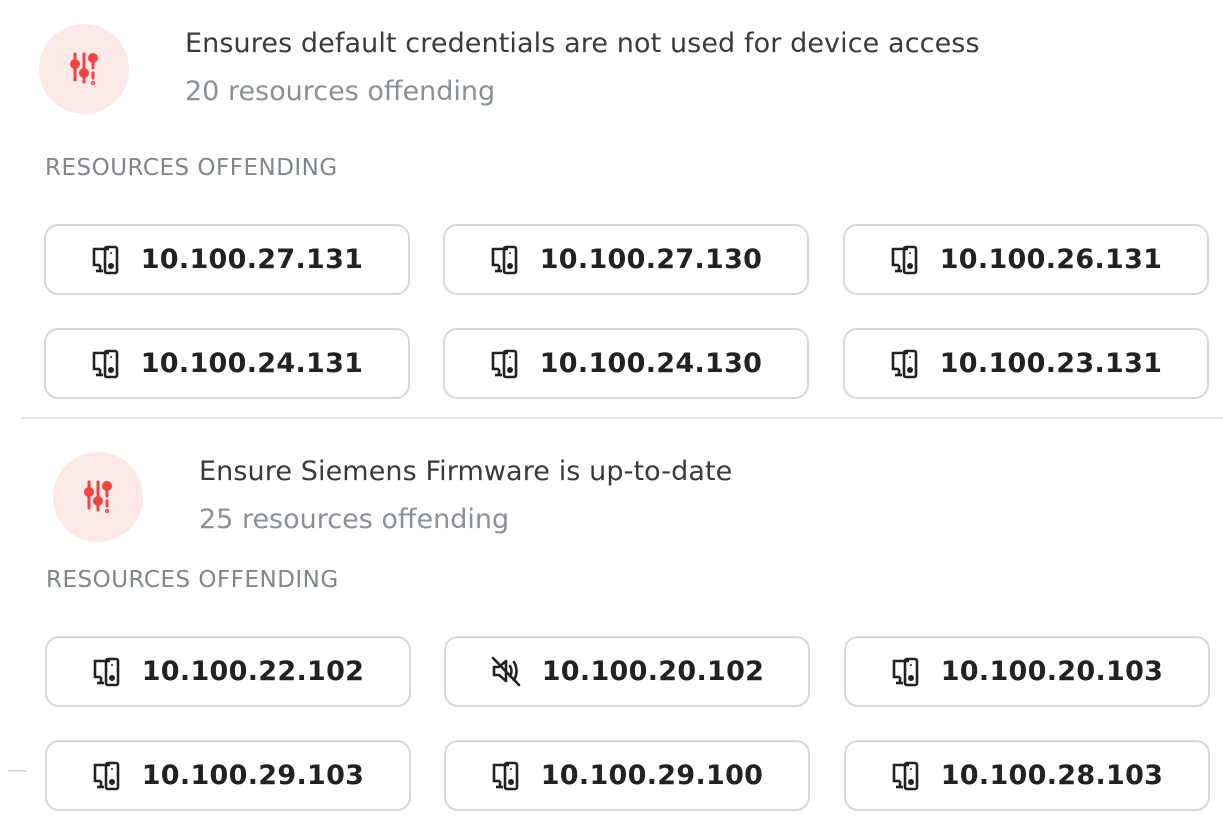  I want to click on resource-ip: 10.100.27.131, so click(252, 259).